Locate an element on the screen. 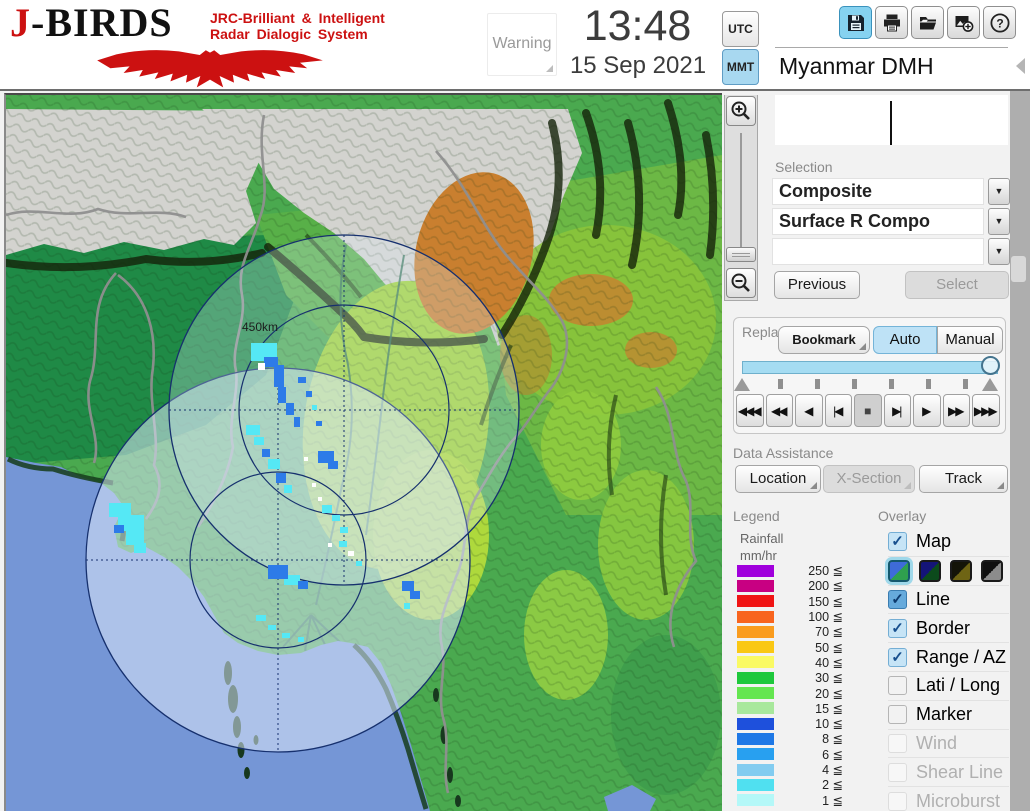 The height and width of the screenshot is (811, 1030). warning-button: Warning is located at coordinates (522, 44).